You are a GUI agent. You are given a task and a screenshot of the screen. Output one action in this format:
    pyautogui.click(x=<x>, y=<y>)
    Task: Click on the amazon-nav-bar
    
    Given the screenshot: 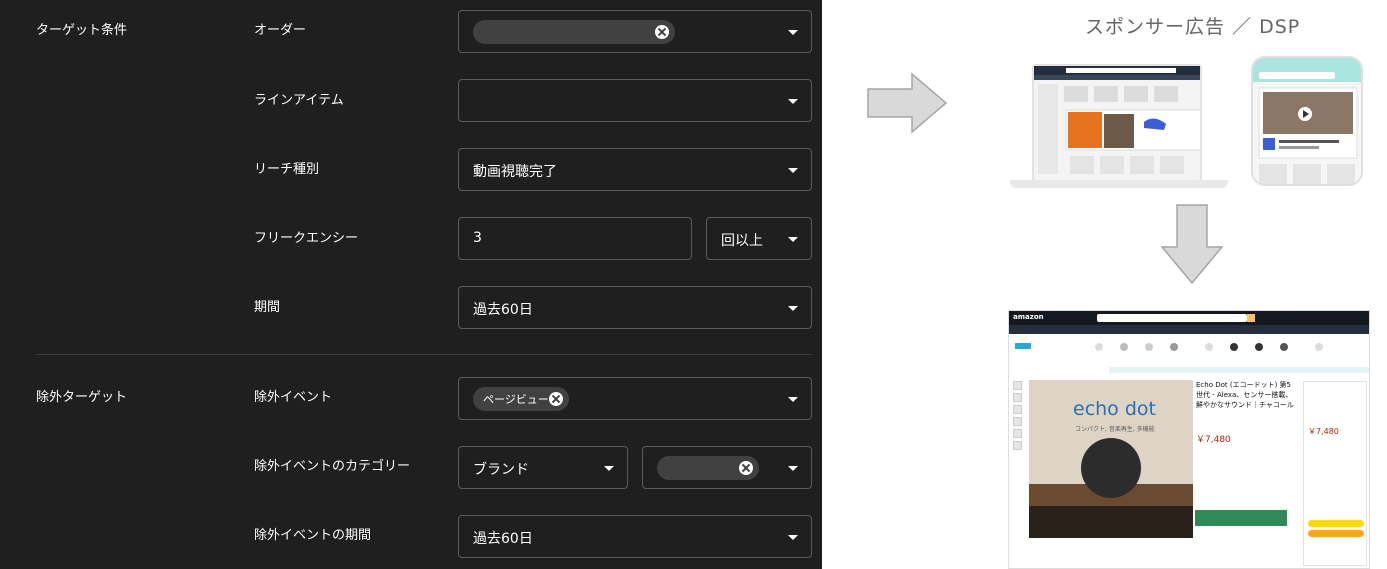 What is the action you would take?
    pyautogui.click(x=1189, y=329)
    